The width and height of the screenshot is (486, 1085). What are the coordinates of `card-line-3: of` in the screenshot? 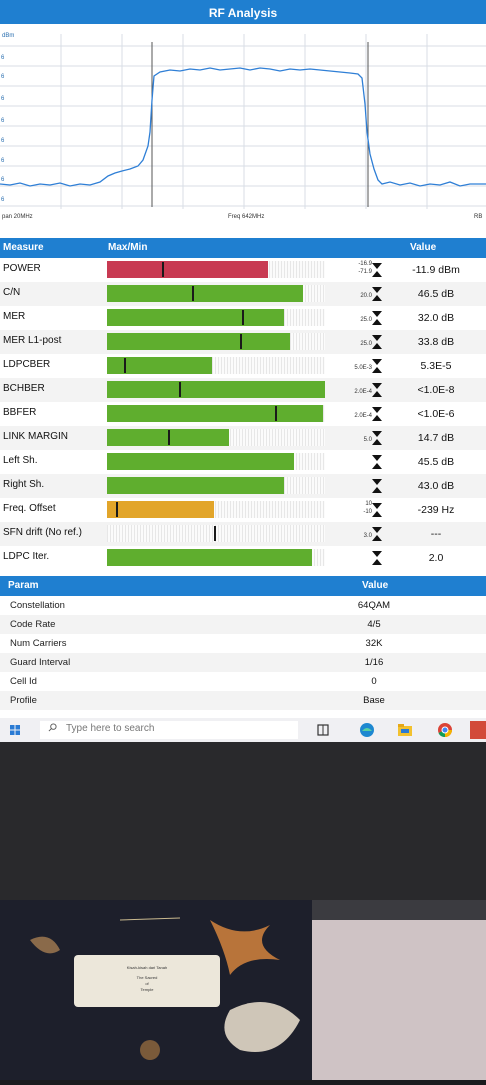 It's located at (147, 983).